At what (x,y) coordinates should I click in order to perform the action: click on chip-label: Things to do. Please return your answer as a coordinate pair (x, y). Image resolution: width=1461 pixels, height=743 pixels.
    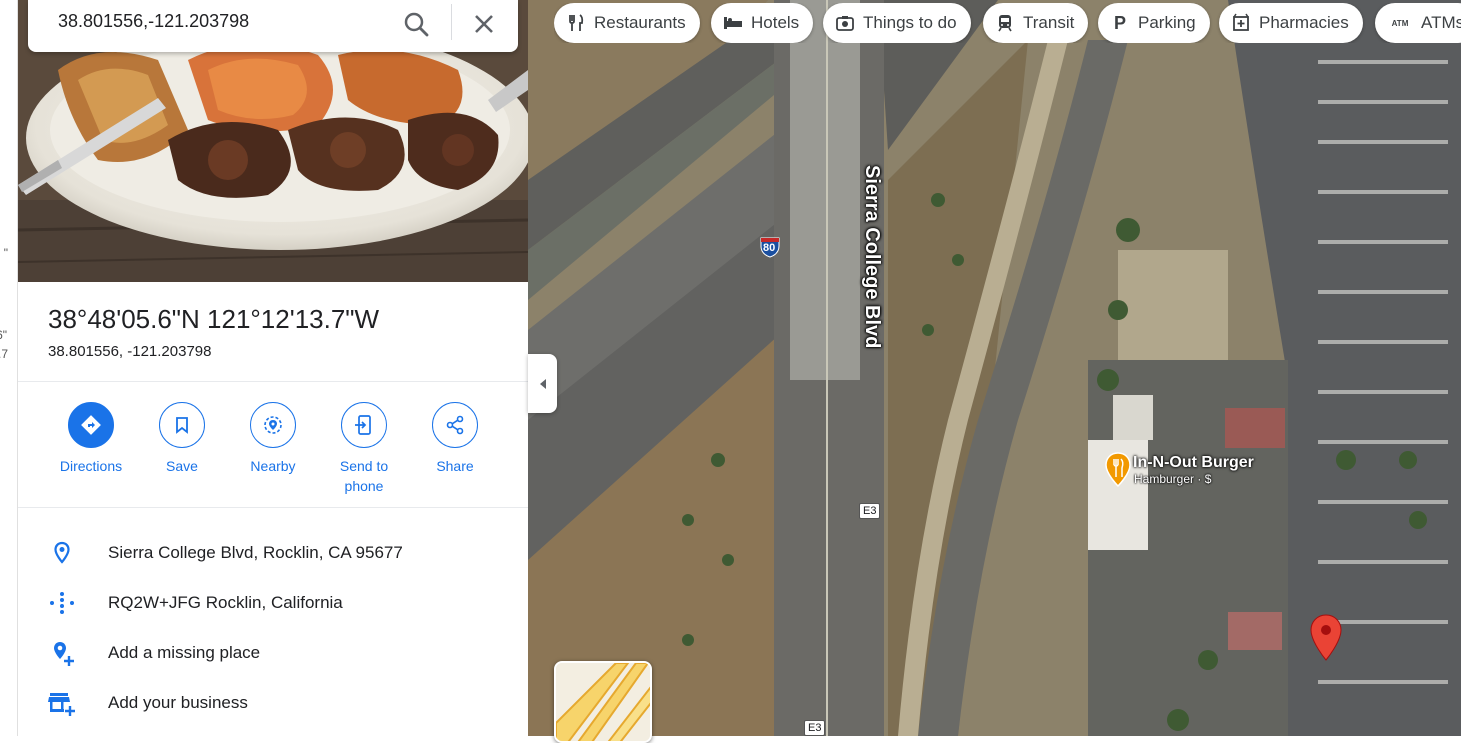
    Looking at the image, I should click on (910, 22).